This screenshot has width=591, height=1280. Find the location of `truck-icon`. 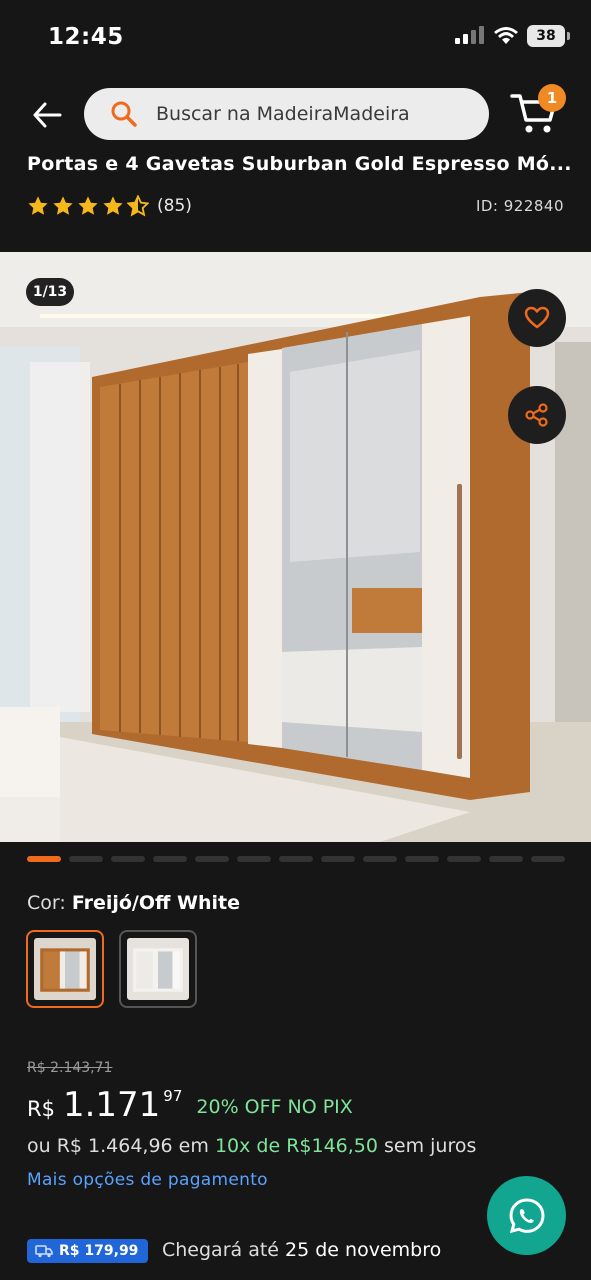

truck-icon is located at coordinates (44, 1251).